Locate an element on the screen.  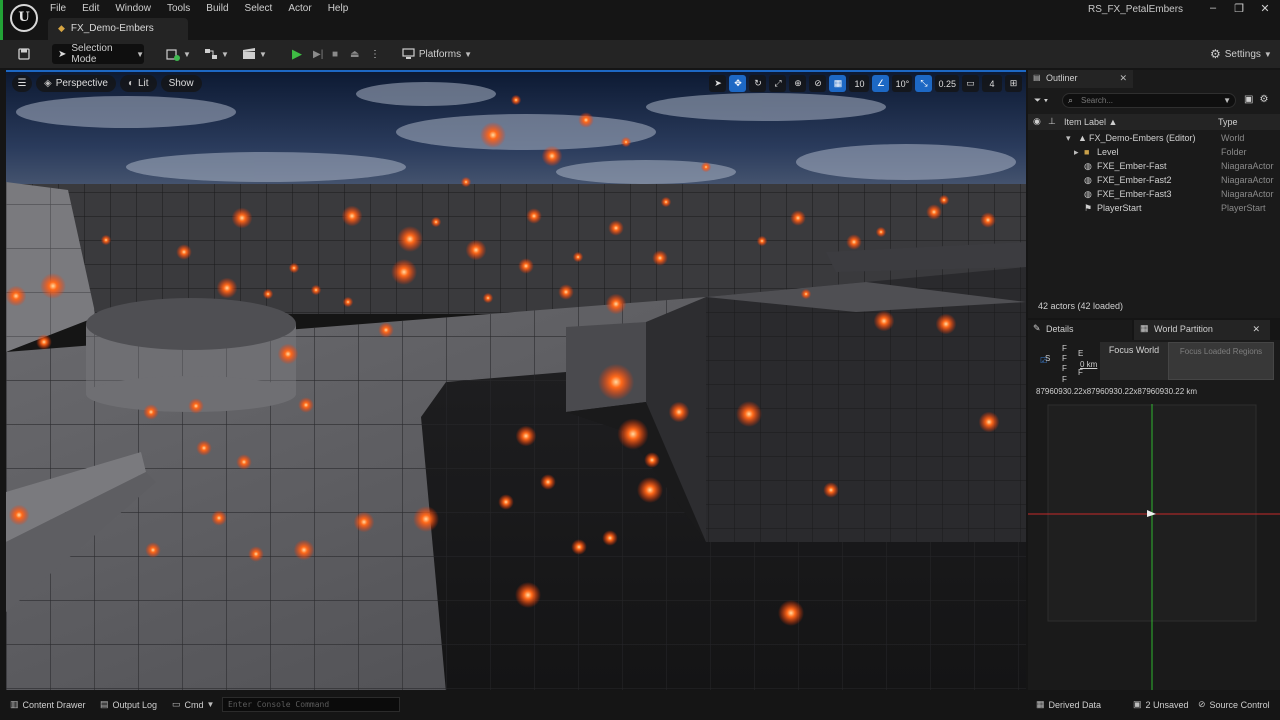
outliner-row-ember-fast3: ◍ FXE_Ember-Fast3 NiagaraActor is located at coordinates (1154, 195).